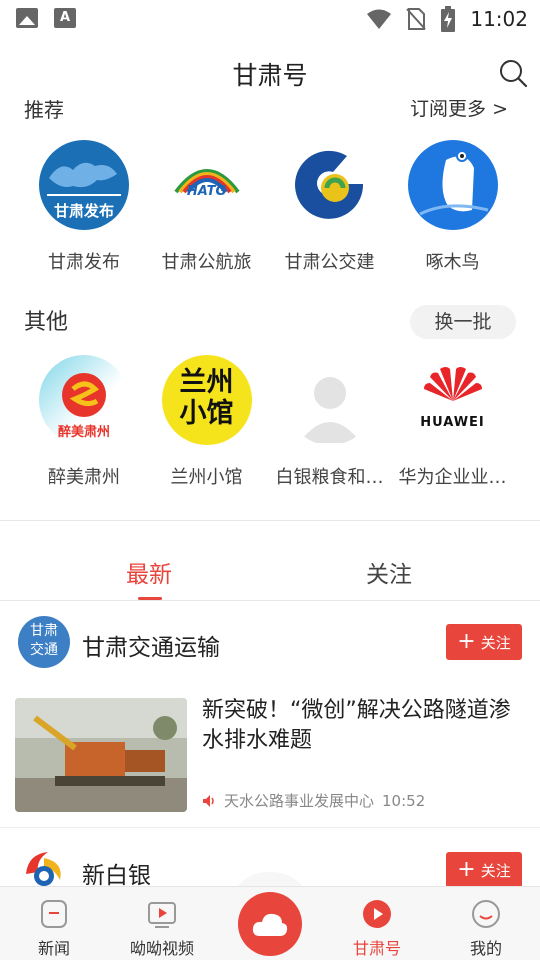 This screenshot has width=540, height=960. I want to click on huawei-logo: HUAWEI, so click(452, 400).